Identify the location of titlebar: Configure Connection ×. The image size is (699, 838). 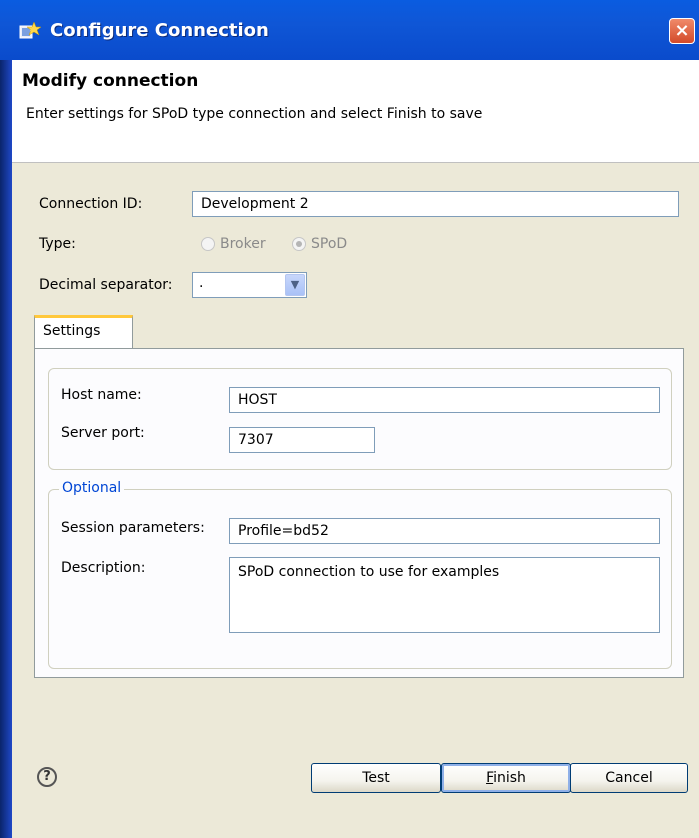
(349, 30).